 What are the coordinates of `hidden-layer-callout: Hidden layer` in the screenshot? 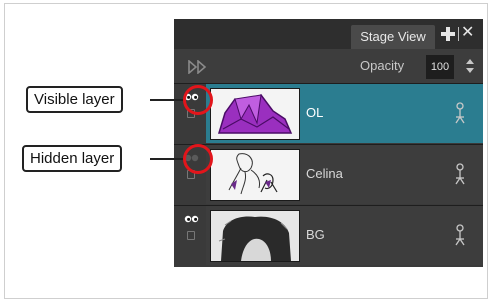 It's located at (72, 158).